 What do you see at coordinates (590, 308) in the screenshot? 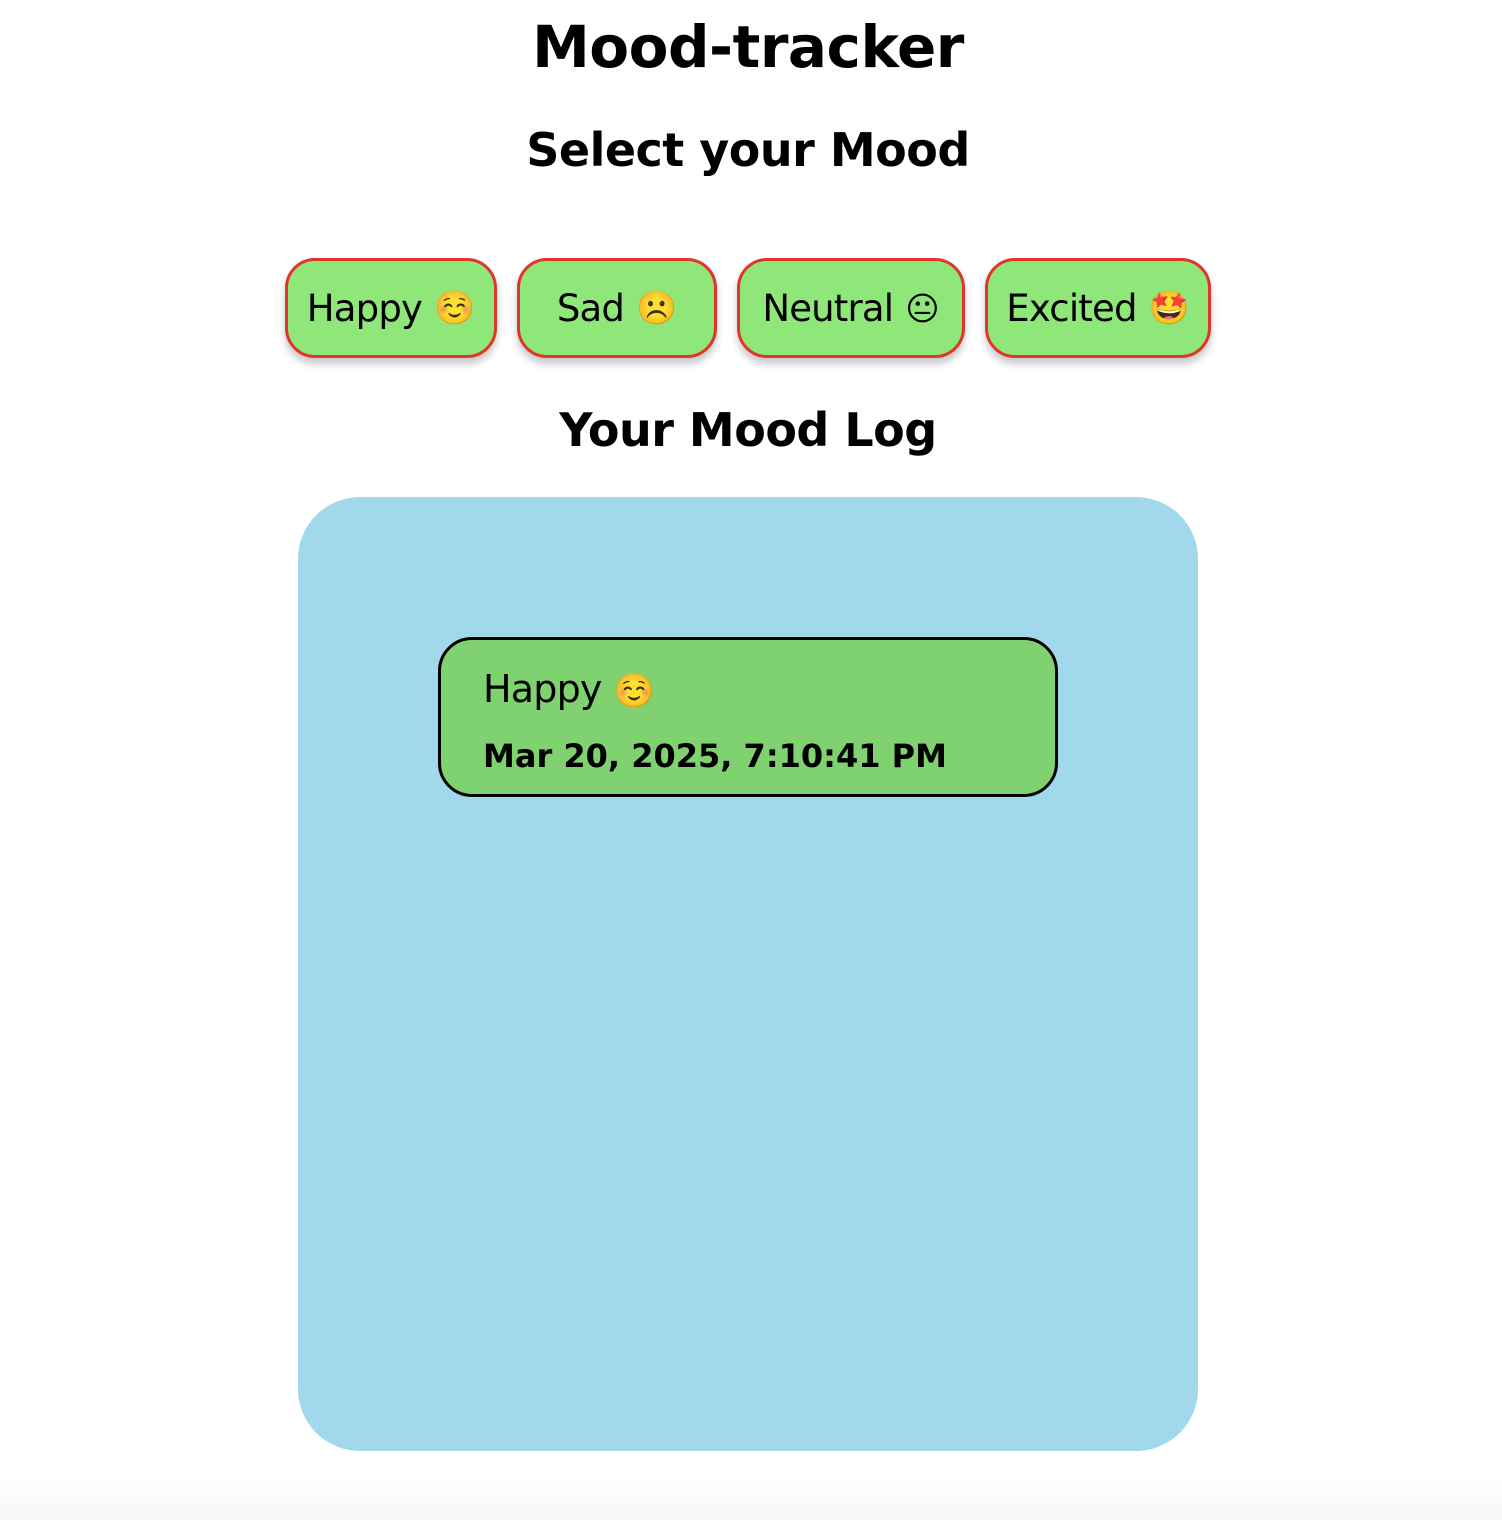
I see `sad-button-label: Sad` at bounding box center [590, 308].